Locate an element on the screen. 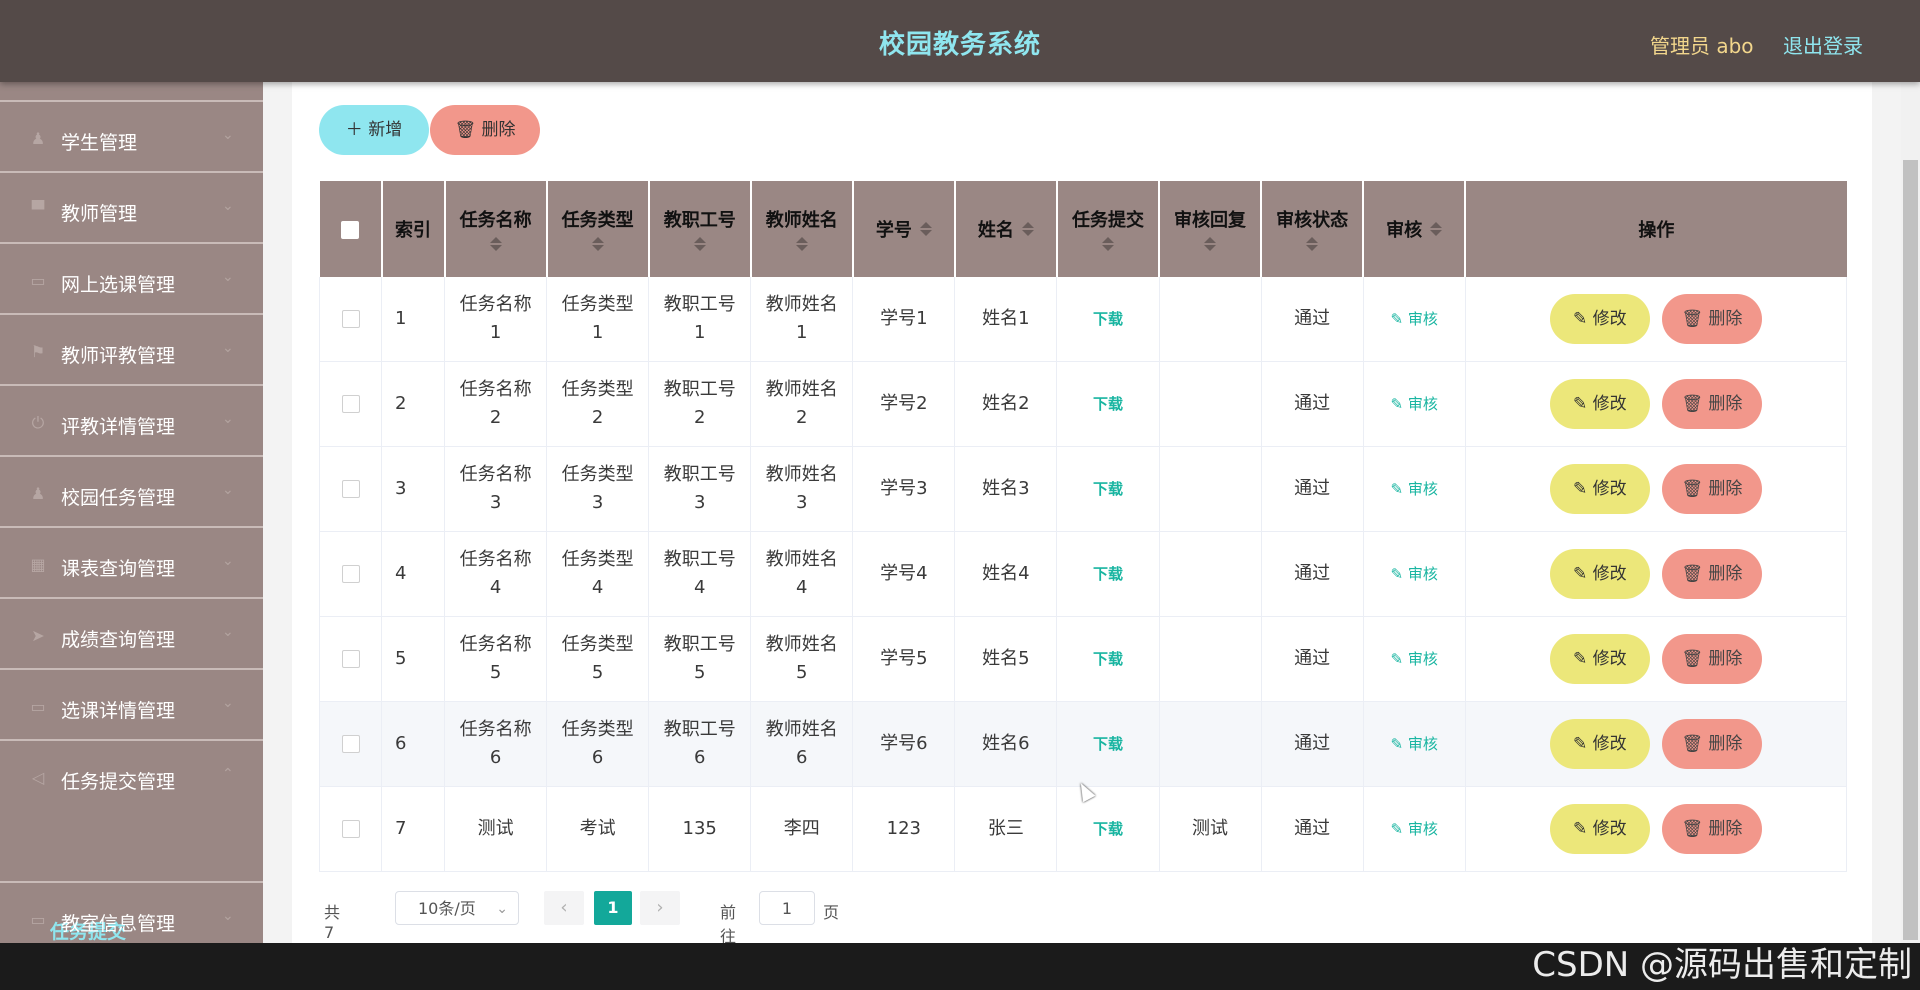 Image resolution: width=1920 pixels, height=990 pixels. person-icon: ♟ is located at coordinates (38, 493).